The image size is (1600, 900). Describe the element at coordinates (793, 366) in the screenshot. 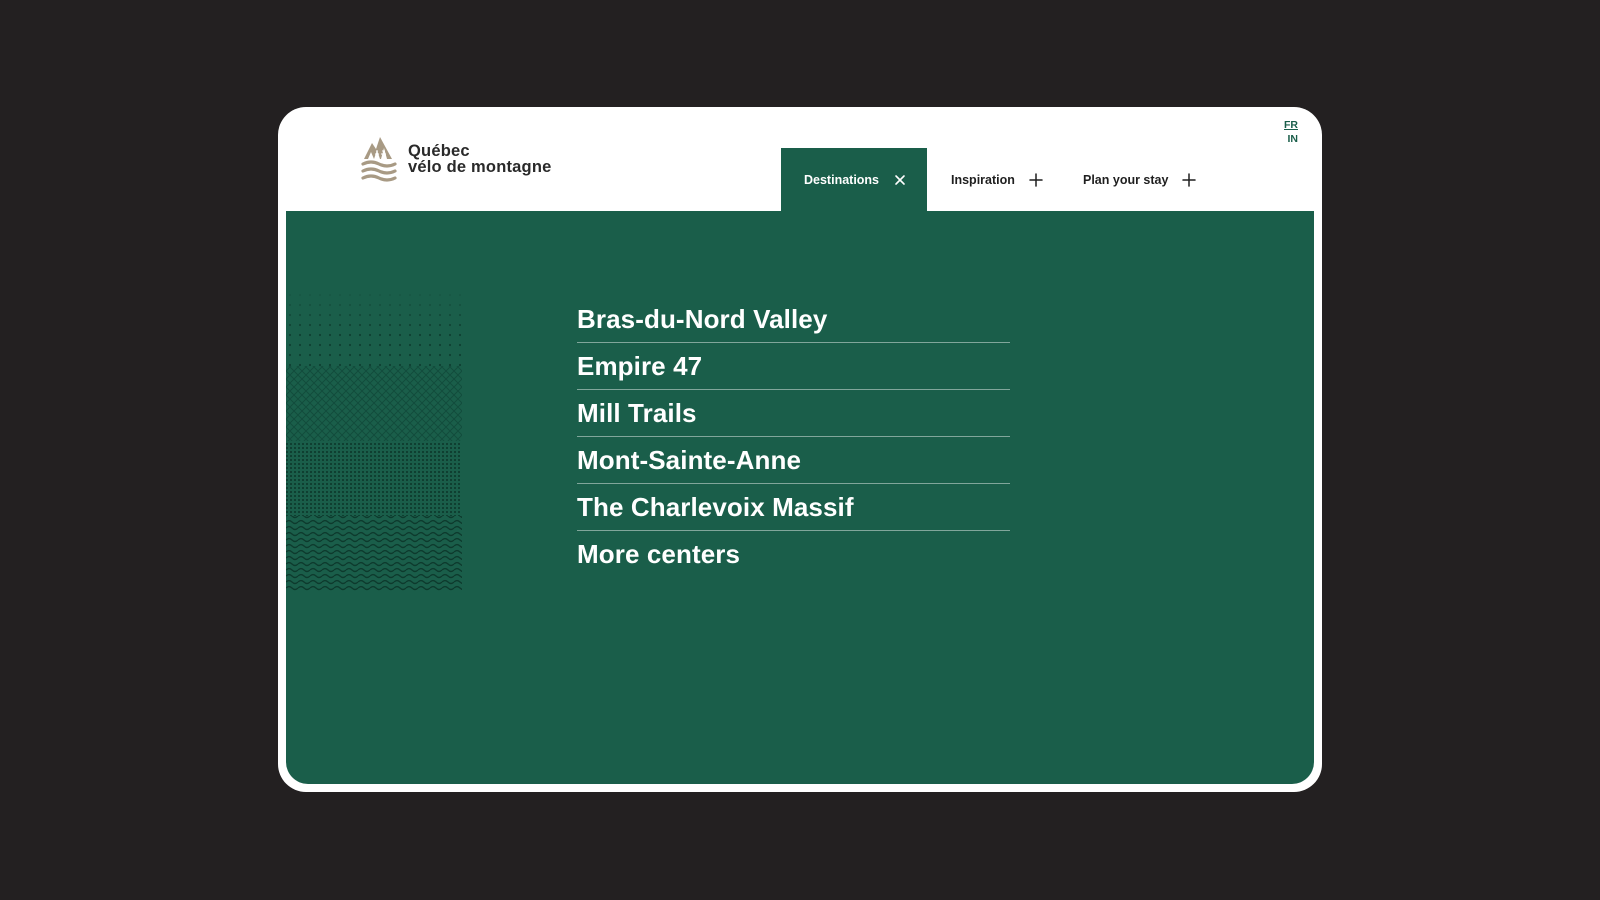

I see `destination-link: Empire 47` at that location.